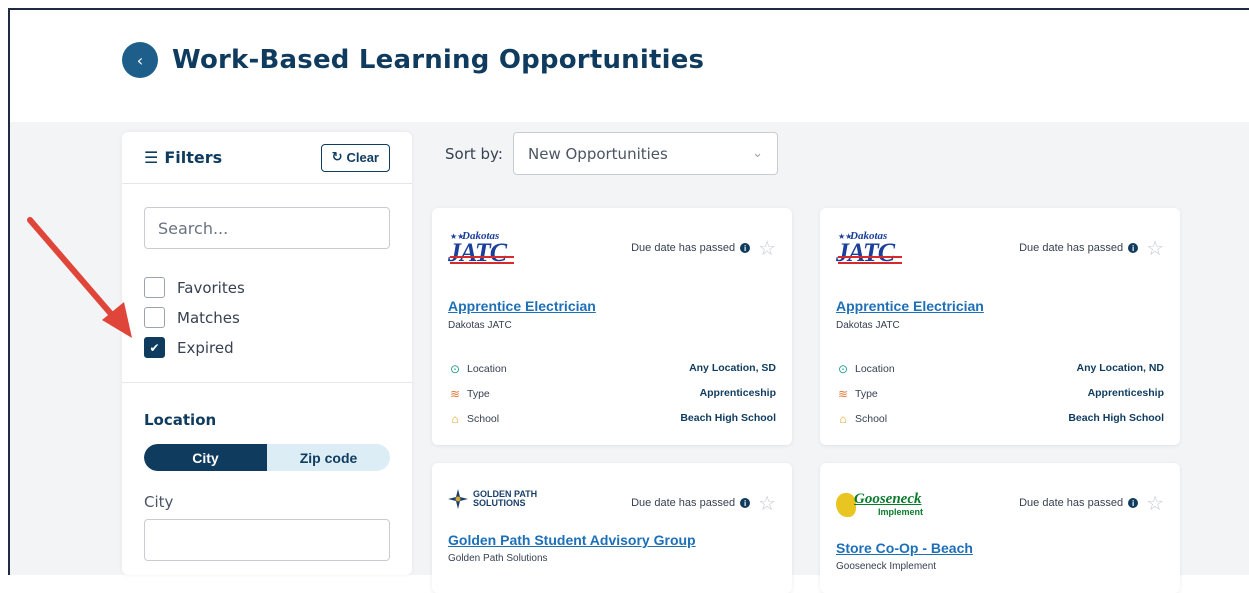  I want to click on opportunity-title-link: Golden Path Student Advisory Group, so click(572, 540).